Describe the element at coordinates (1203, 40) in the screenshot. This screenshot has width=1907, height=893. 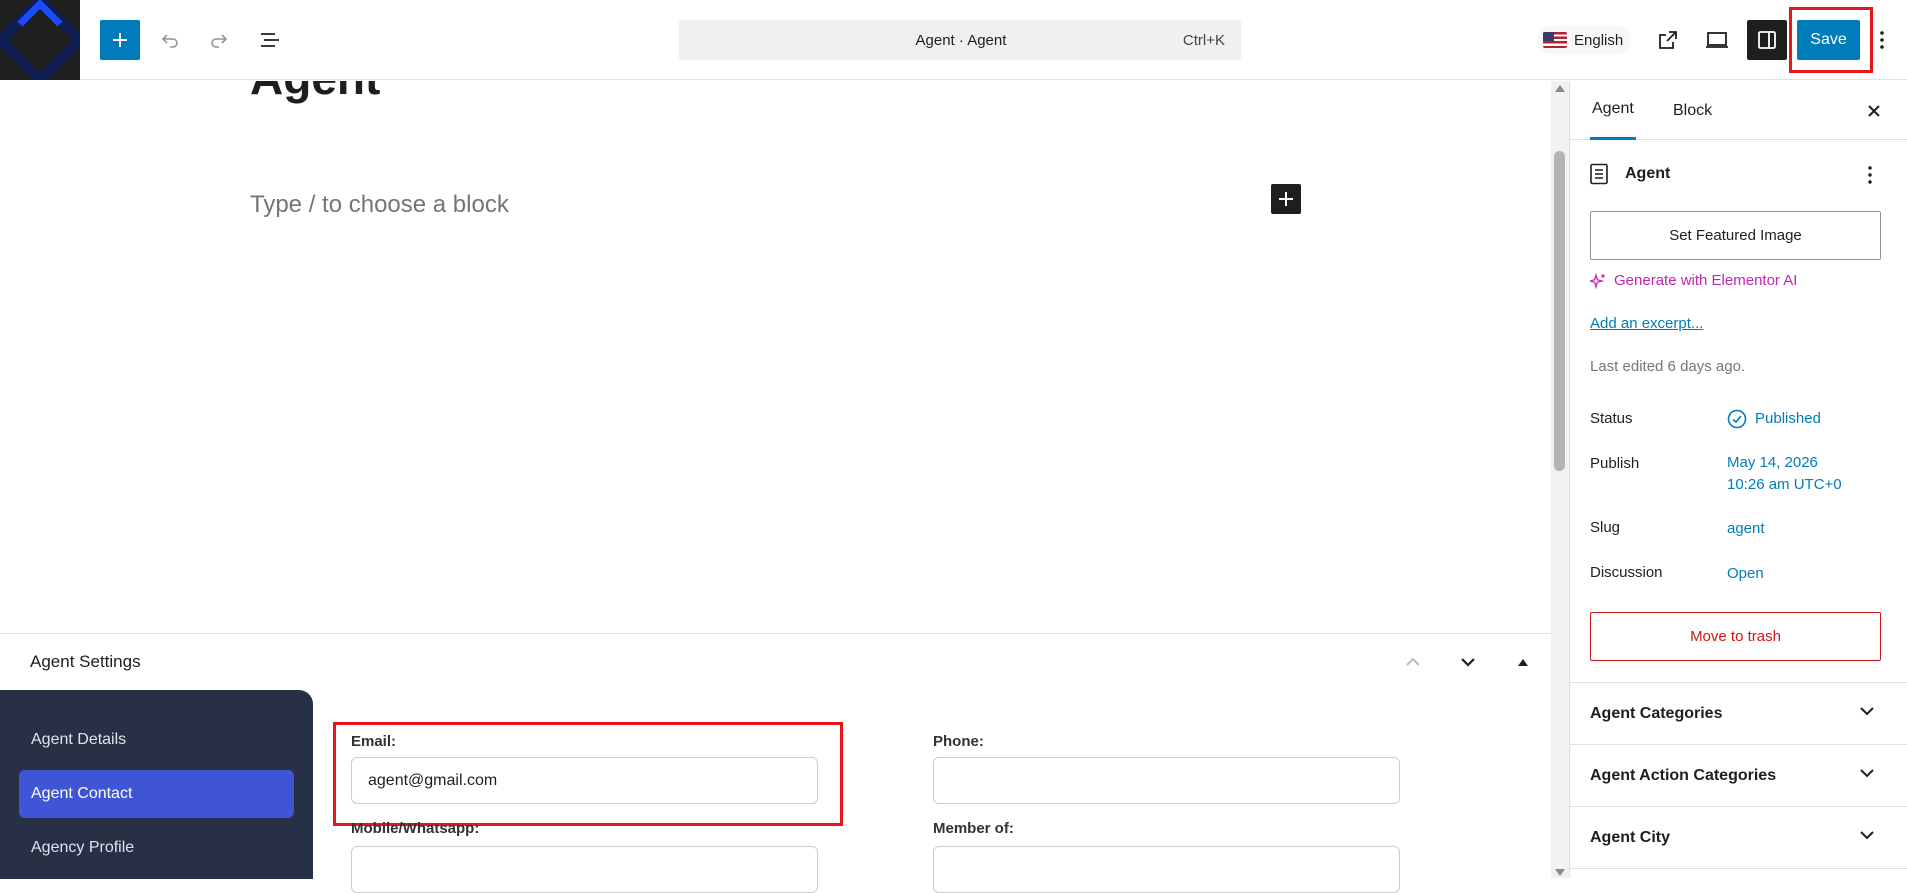
I see `command-shortcut: Ctrl+K` at that location.